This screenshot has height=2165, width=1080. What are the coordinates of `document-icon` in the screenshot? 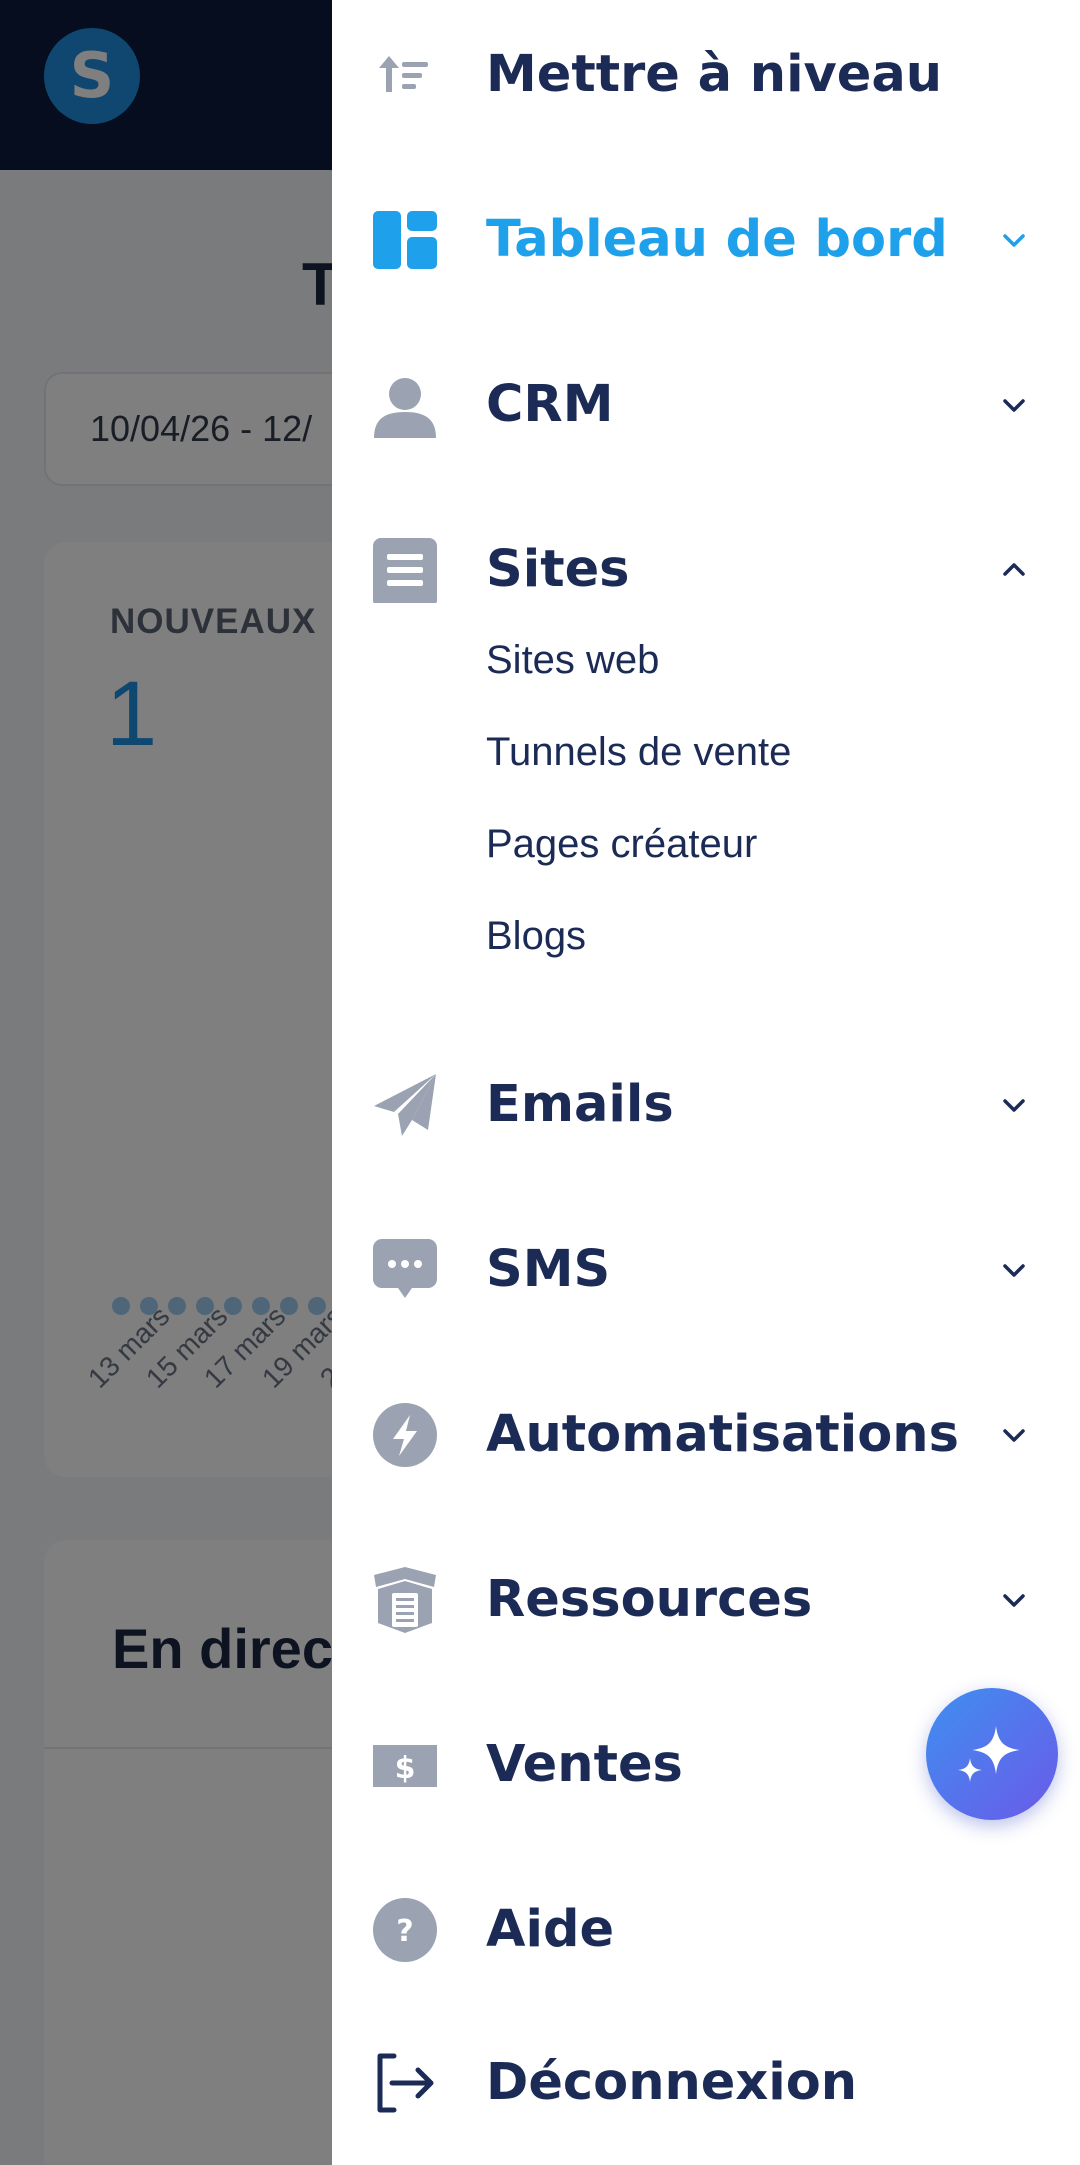 It's located at (405, 570).